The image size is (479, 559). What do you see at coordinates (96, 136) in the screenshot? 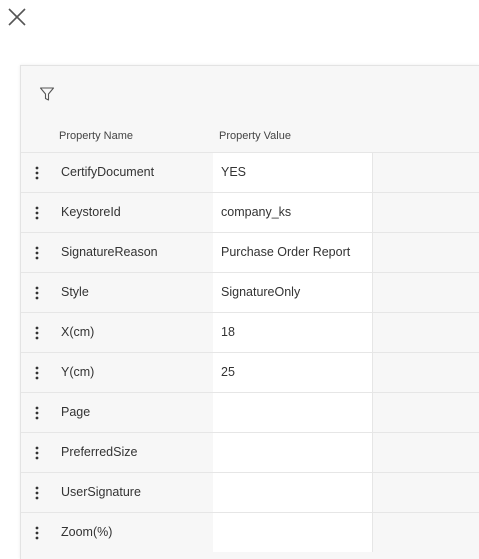
I see `column-header-property-name: Property Name` at bounding box center [96, 136].